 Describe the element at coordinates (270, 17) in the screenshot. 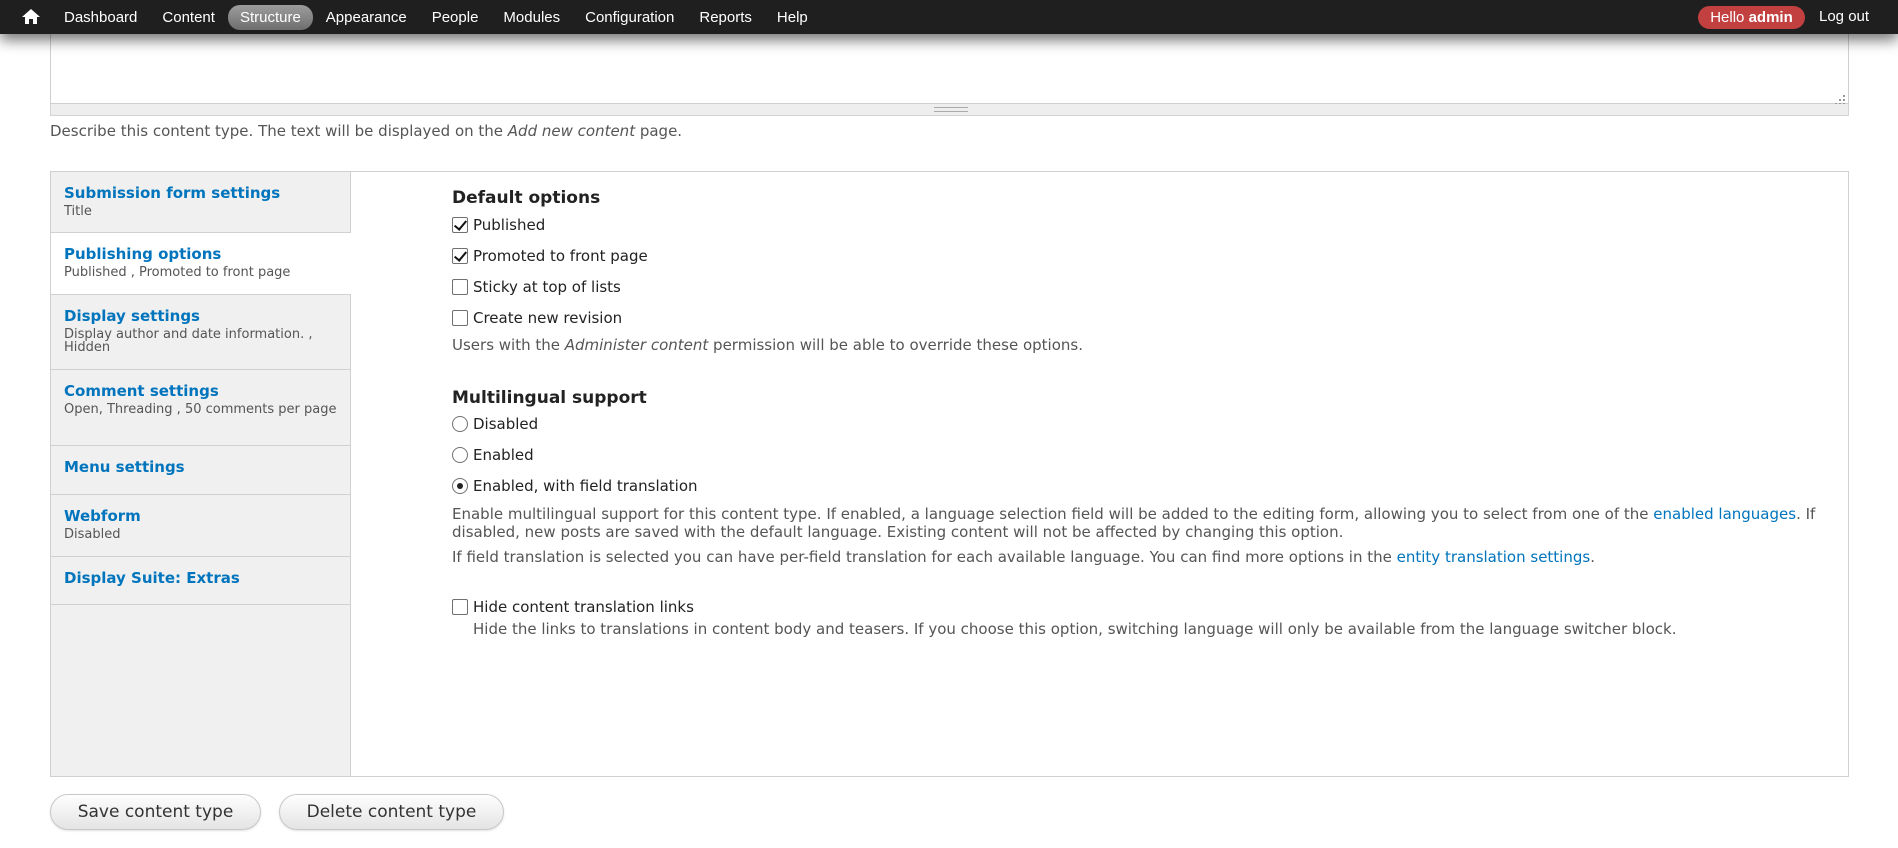

I see `toolbar-item-structure: Structure` at that location.